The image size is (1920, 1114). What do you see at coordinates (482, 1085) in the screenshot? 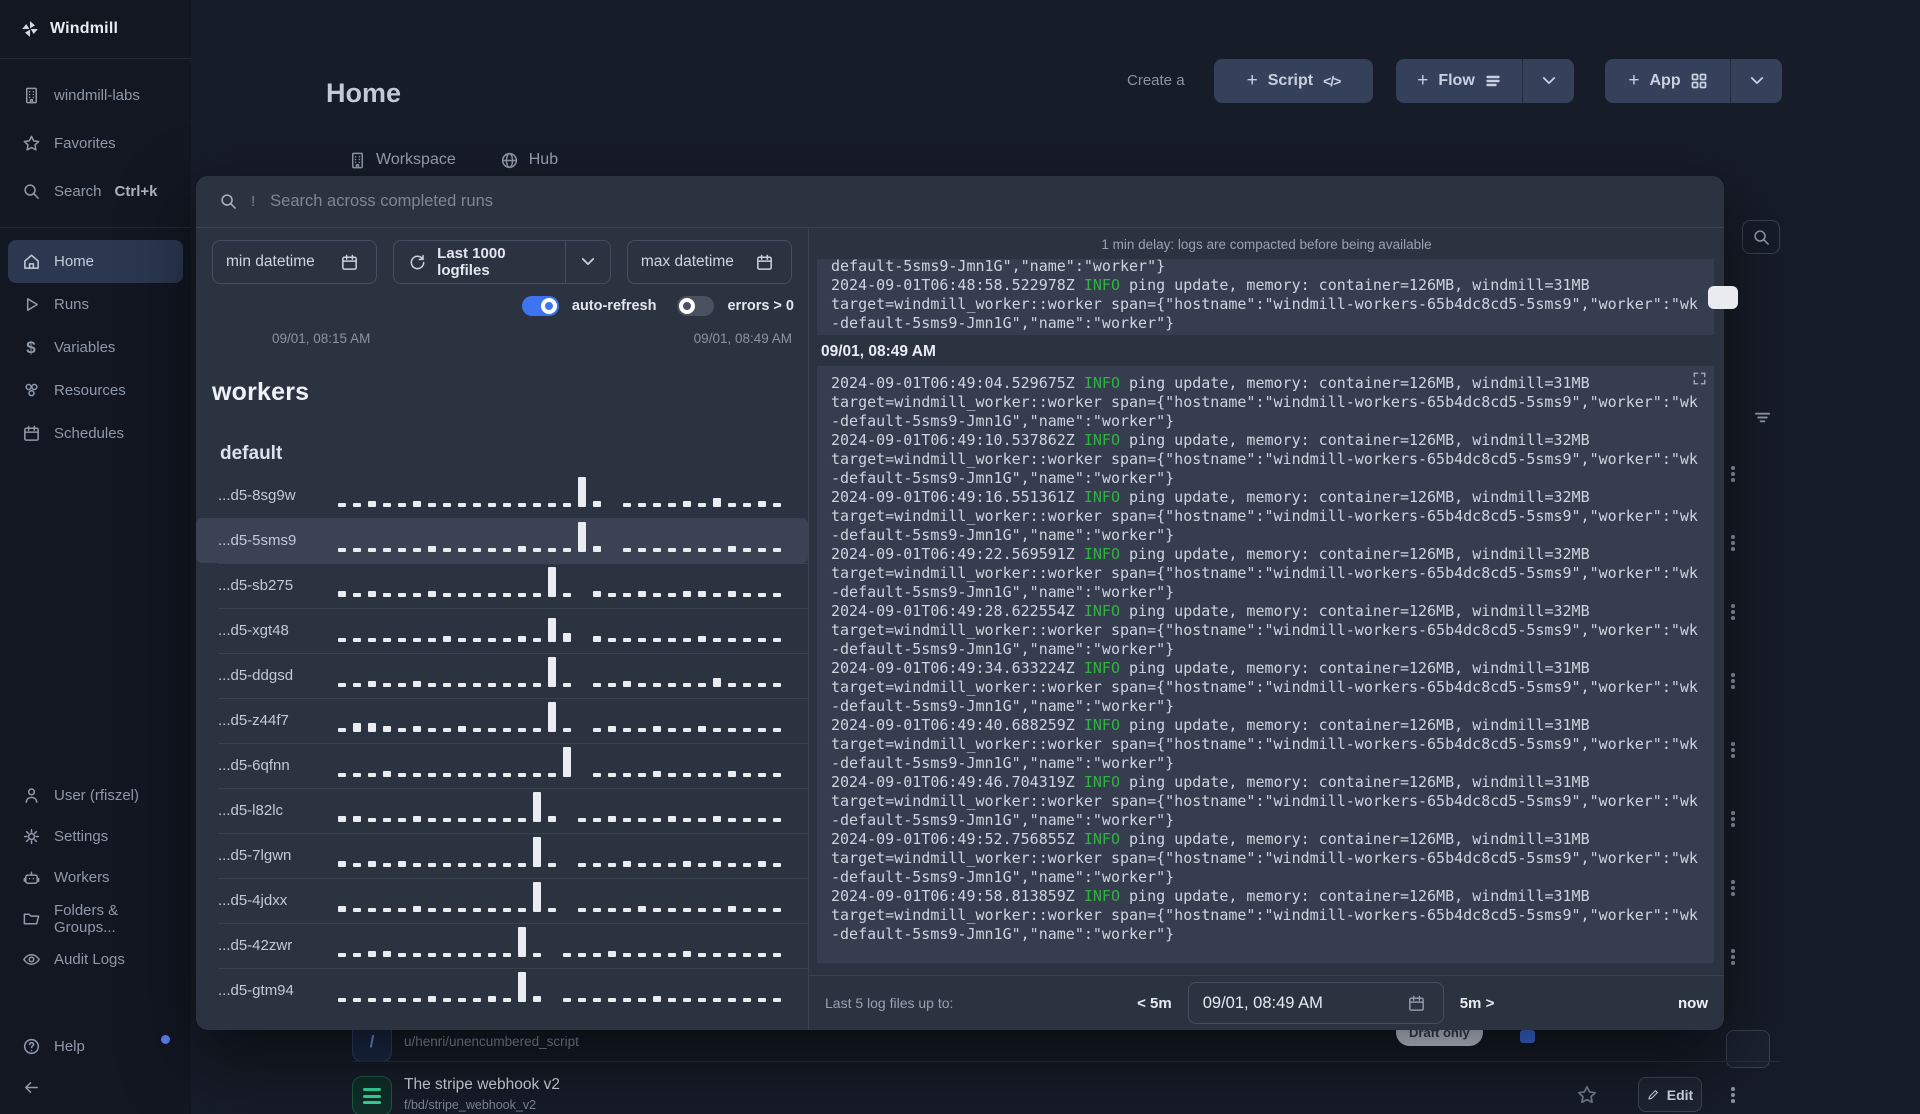
I see `flow-item-title: The stripe webhook v2` at bounding box center [482, 1085].